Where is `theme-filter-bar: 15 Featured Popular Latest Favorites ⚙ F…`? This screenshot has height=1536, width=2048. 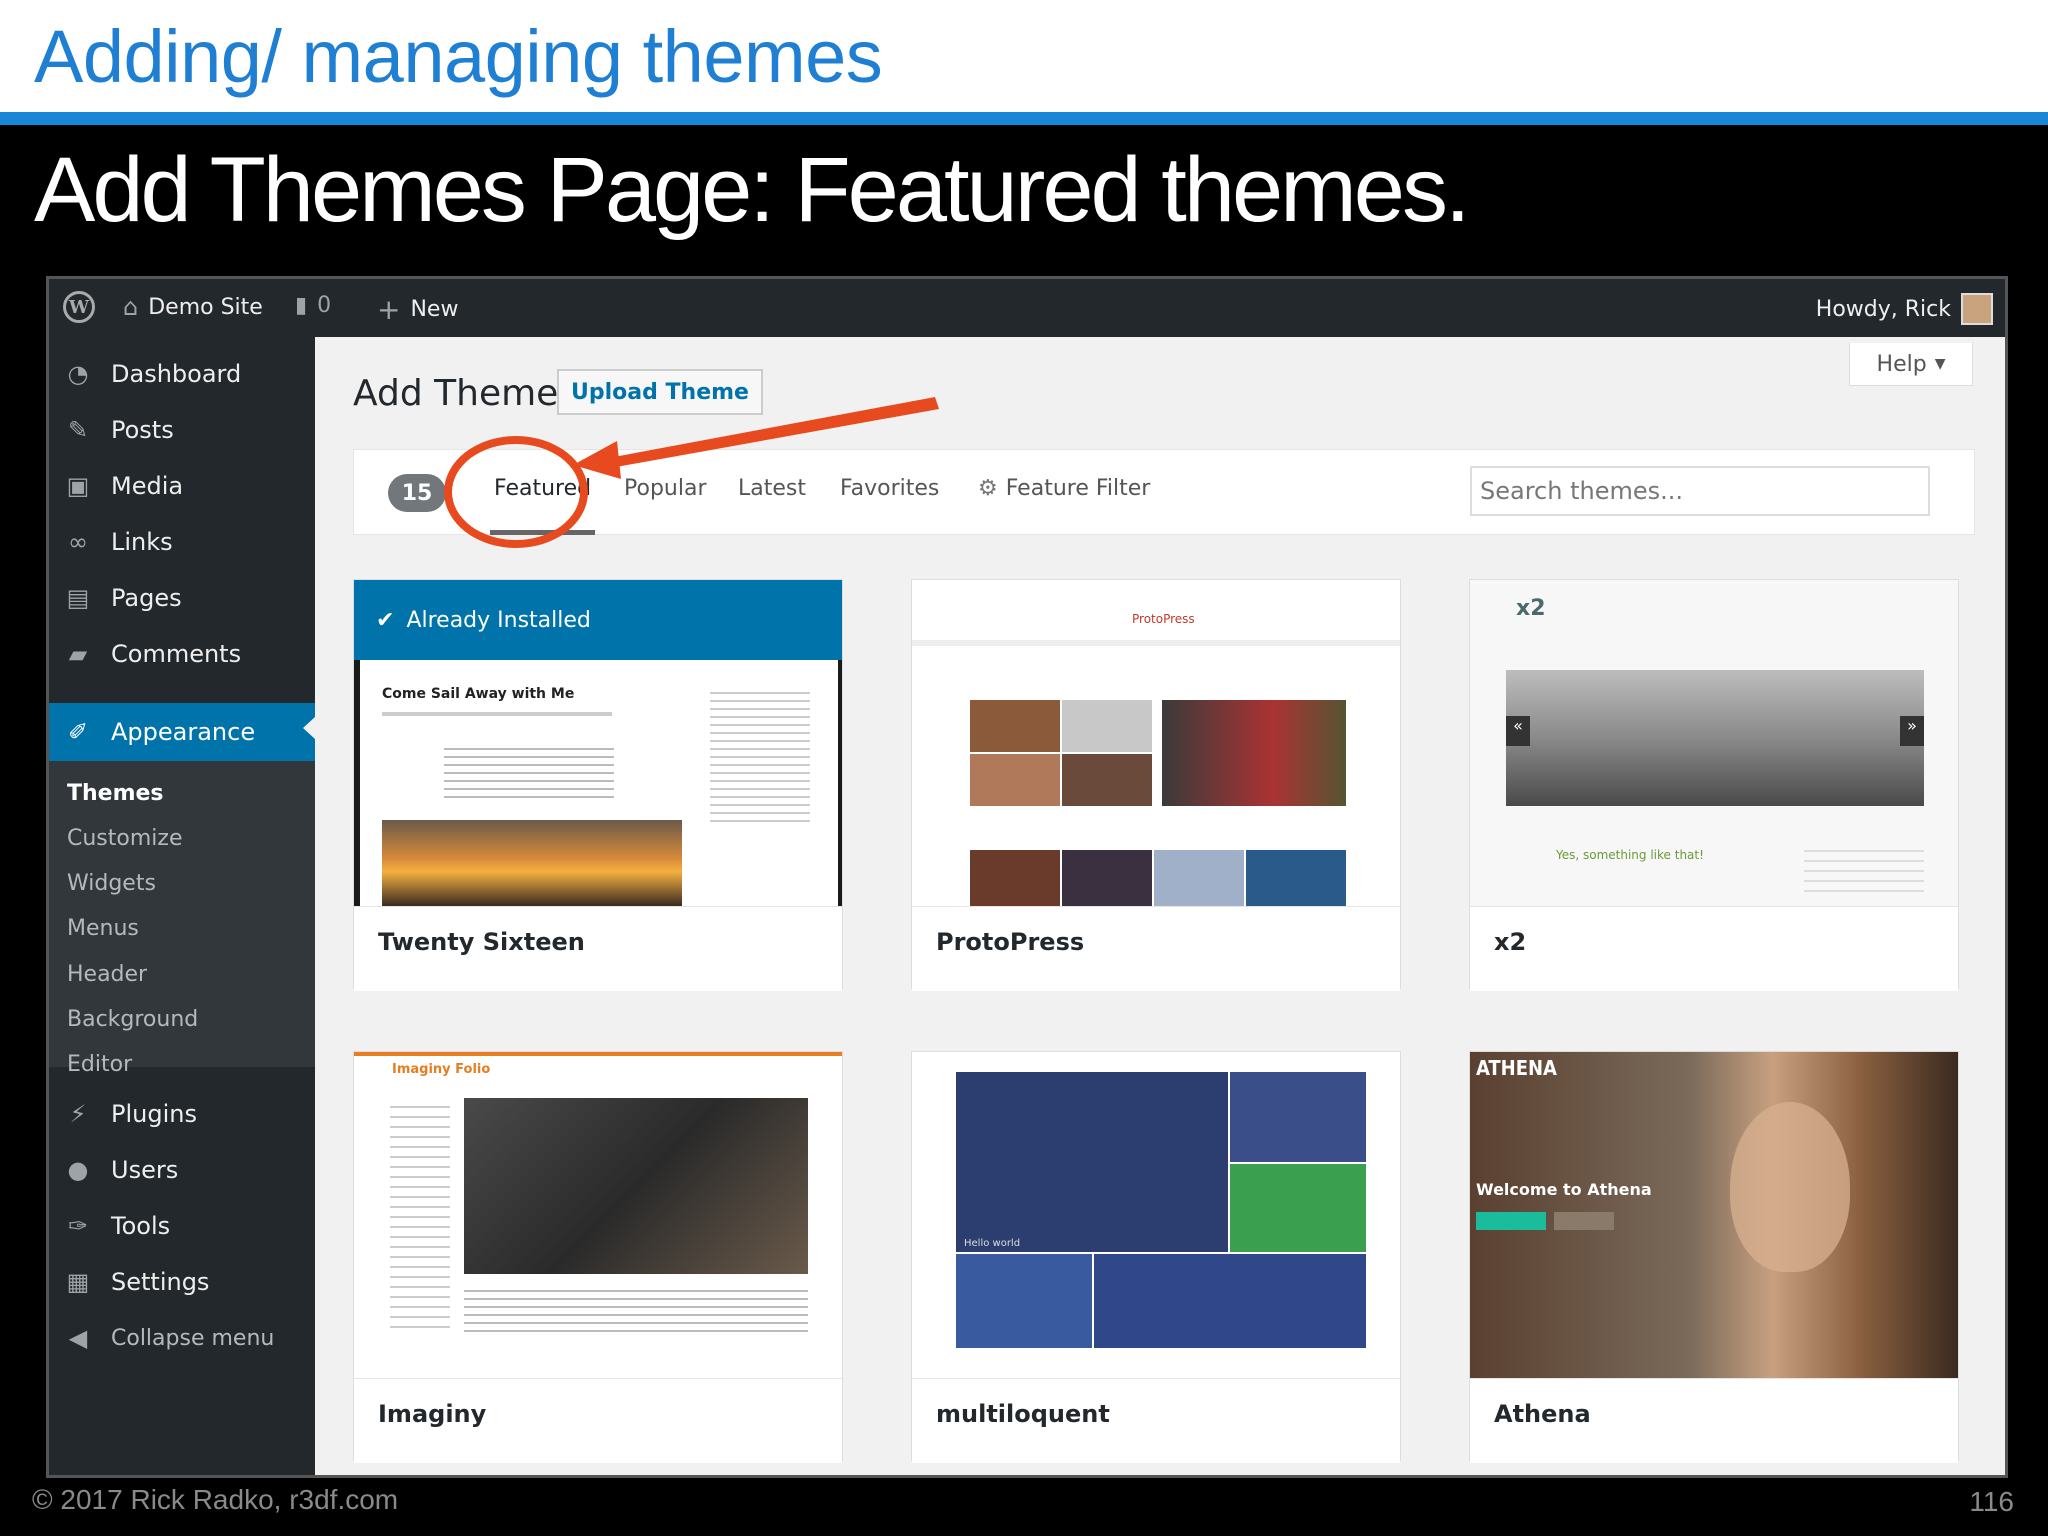 theme-filter-bar: 15 Featured Popular Latest Favorites ⚙ F… is located at coordinates (1164, 492).